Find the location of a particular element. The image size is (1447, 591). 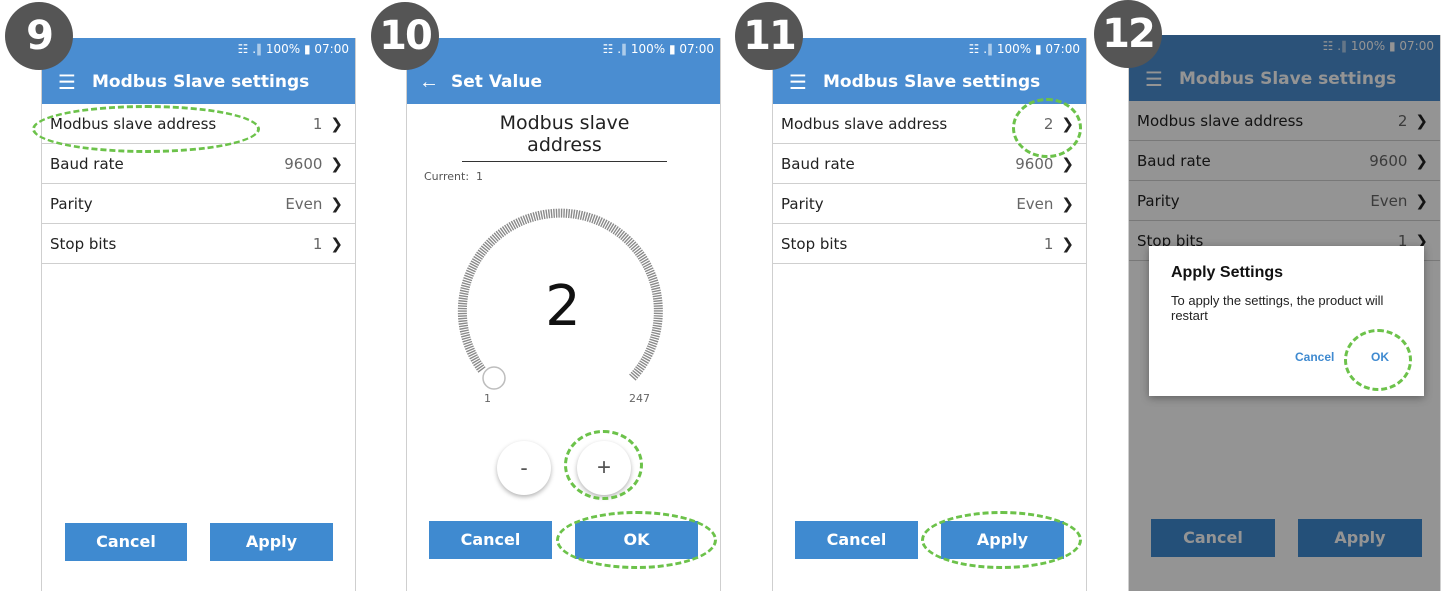

value-heading: Modbus slave address is located at coordinates (564, 137).